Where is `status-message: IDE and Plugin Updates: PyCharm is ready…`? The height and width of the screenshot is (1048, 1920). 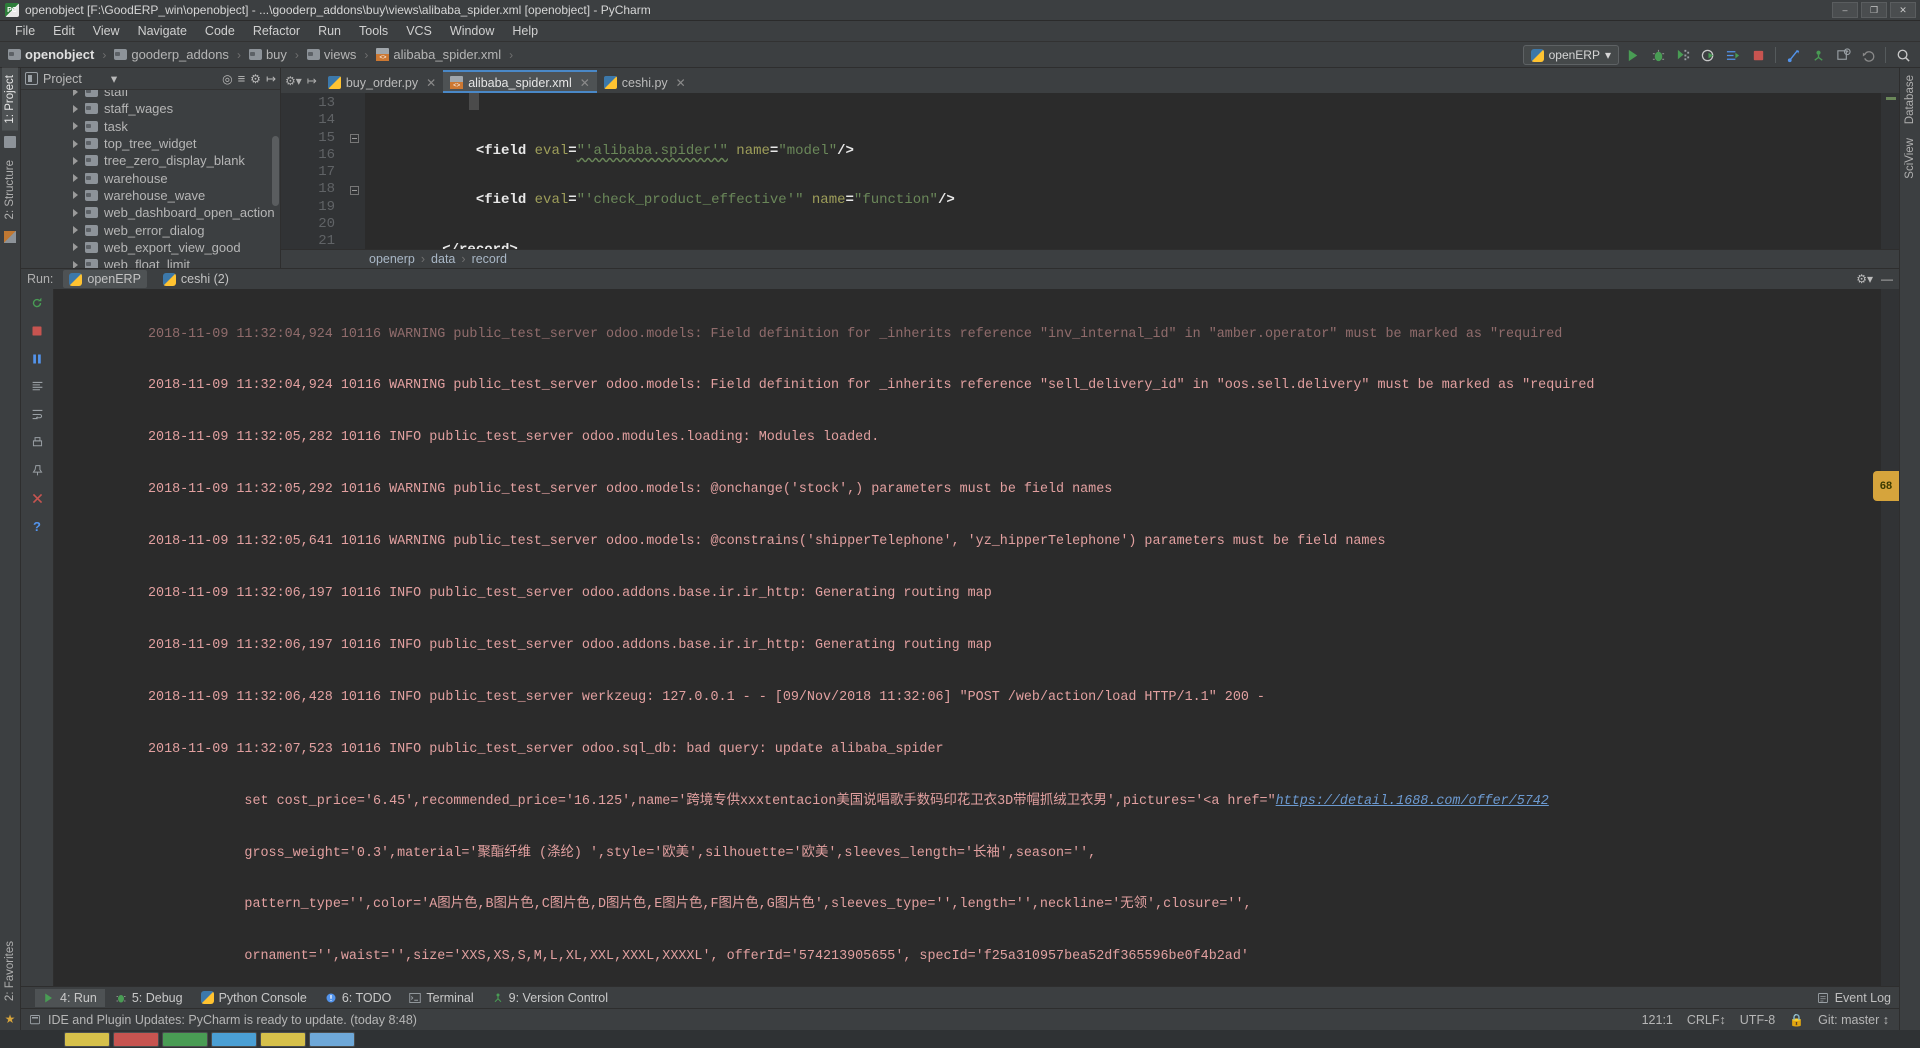 status-message: IDE and Plugin Updates: PyCharm is ready… is located at coordinates (232, 1020).